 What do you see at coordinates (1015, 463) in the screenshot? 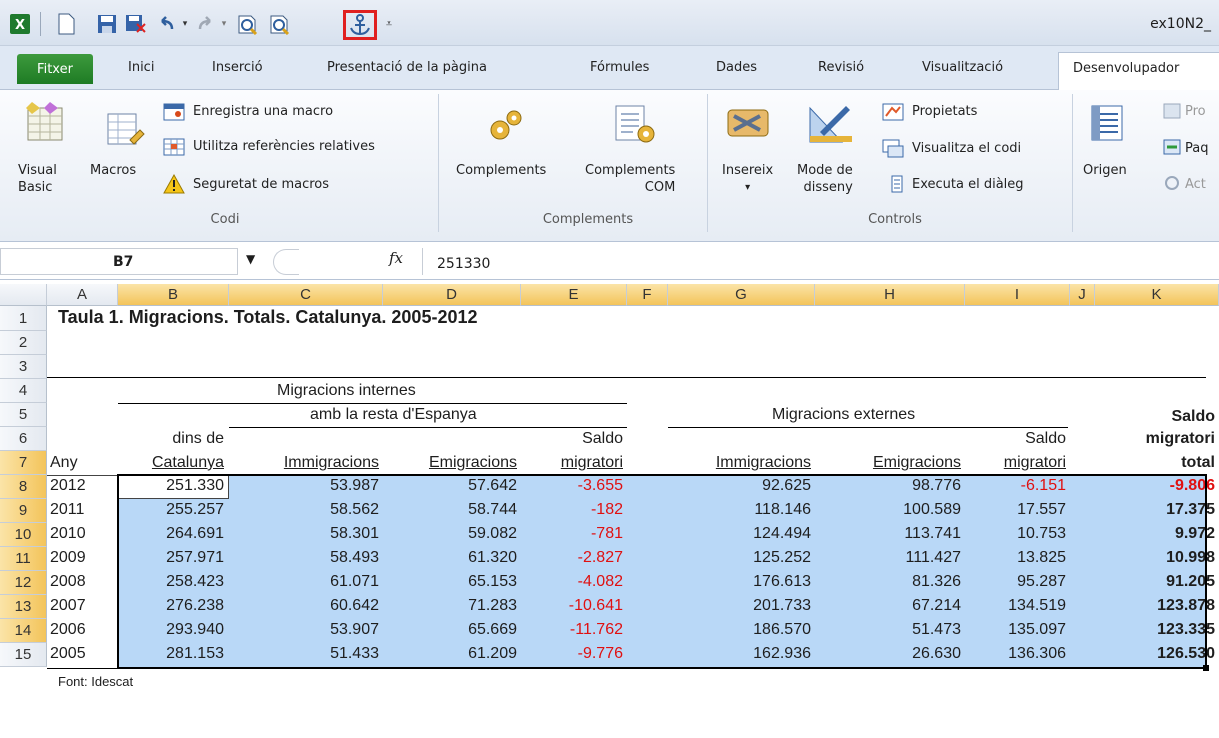
I see `header-migratori-2: migratori` at bounding box center [1015, 463].